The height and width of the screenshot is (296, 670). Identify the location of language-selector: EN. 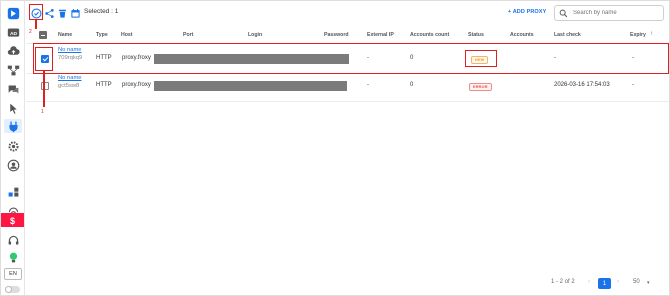
(13, 274).